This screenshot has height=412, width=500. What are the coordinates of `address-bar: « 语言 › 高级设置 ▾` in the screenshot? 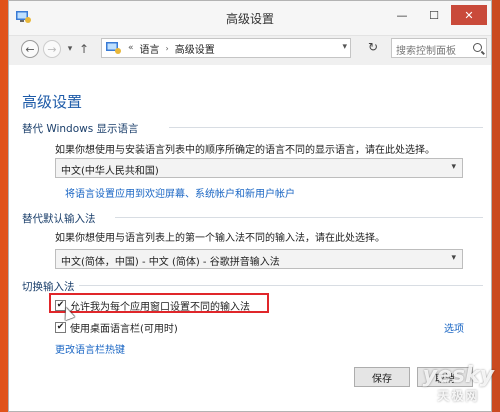 It's located at (226, 48).